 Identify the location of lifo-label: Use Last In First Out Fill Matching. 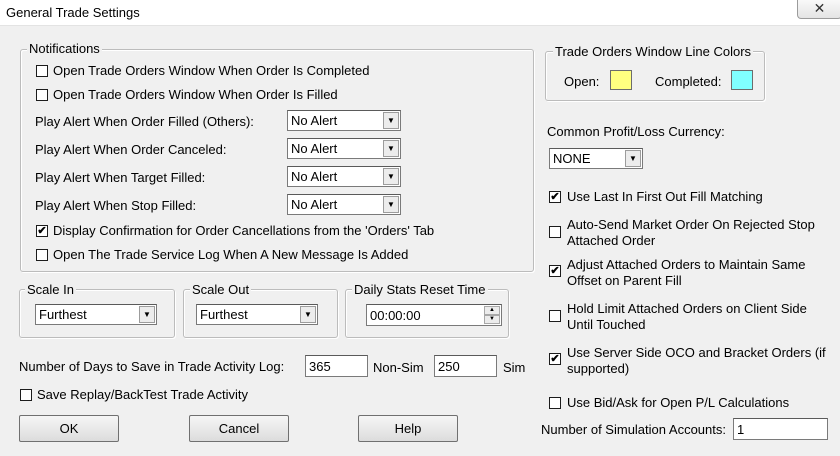
(665, 196).